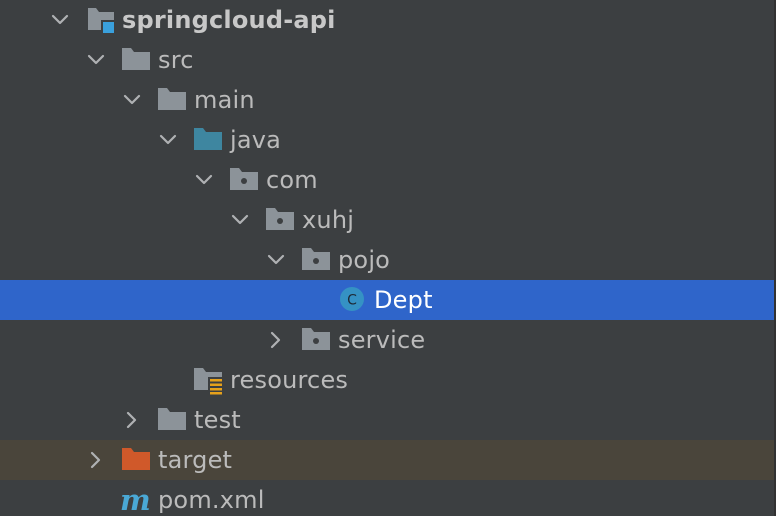  I want to click on tree-item-pom-xml: m pom.xml, so click(387, 498).